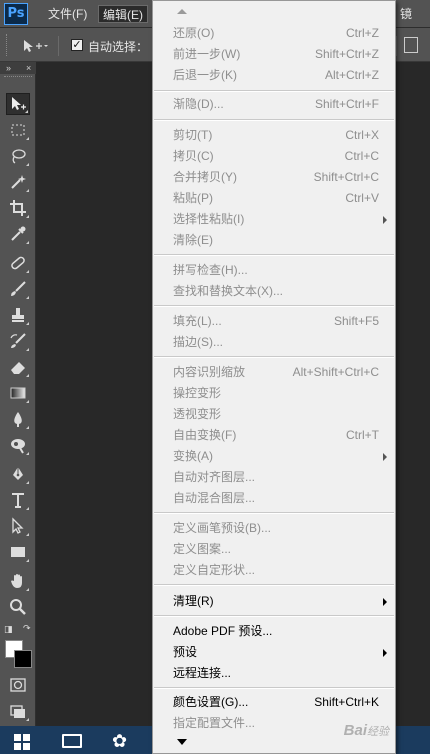 The height and width of the screenshot is (754, 430). Describe the element at coordinates (274, 135) in the screenshot. I see `menu-item-cut: 剪切(T) Ctrl+X` at that location.